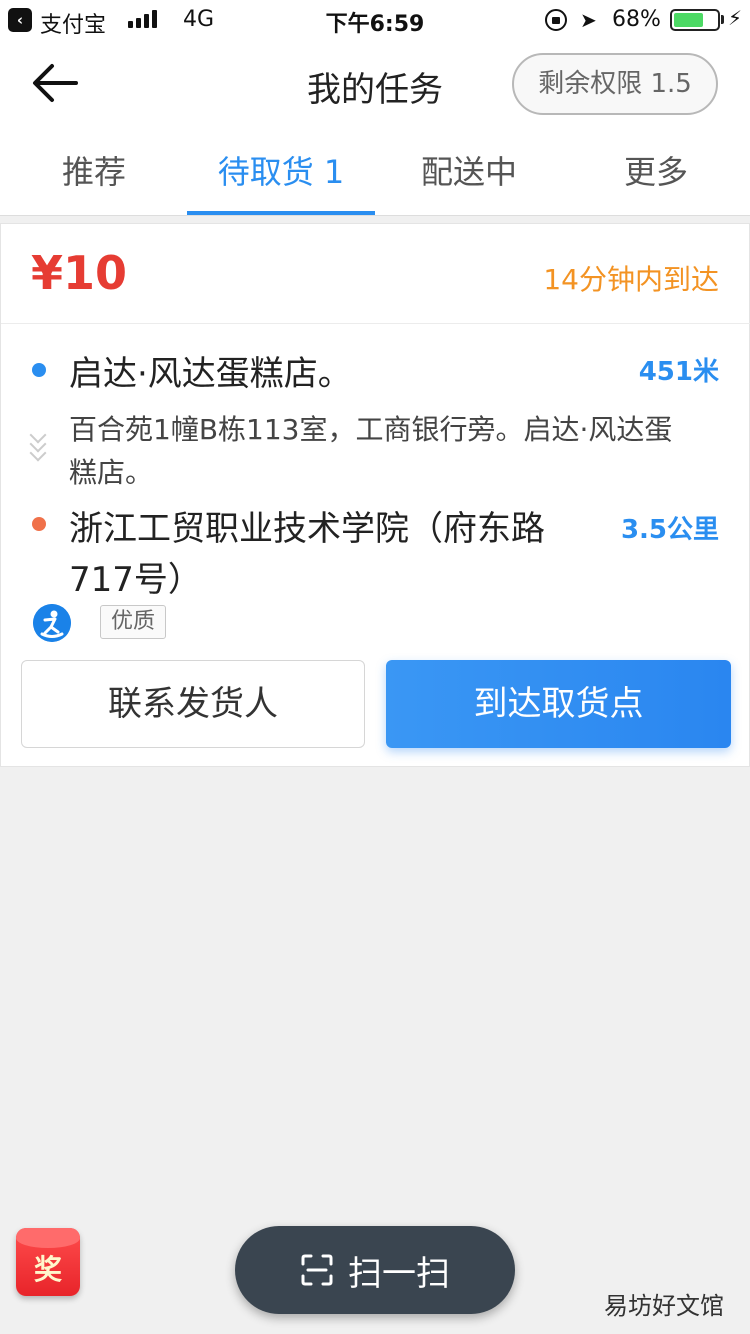 The image size is (750, 1334). What do you see at coordinates (39, 444) in the screenshot?
I see `route-chevrons-icon` at bounding box center [39, 444].